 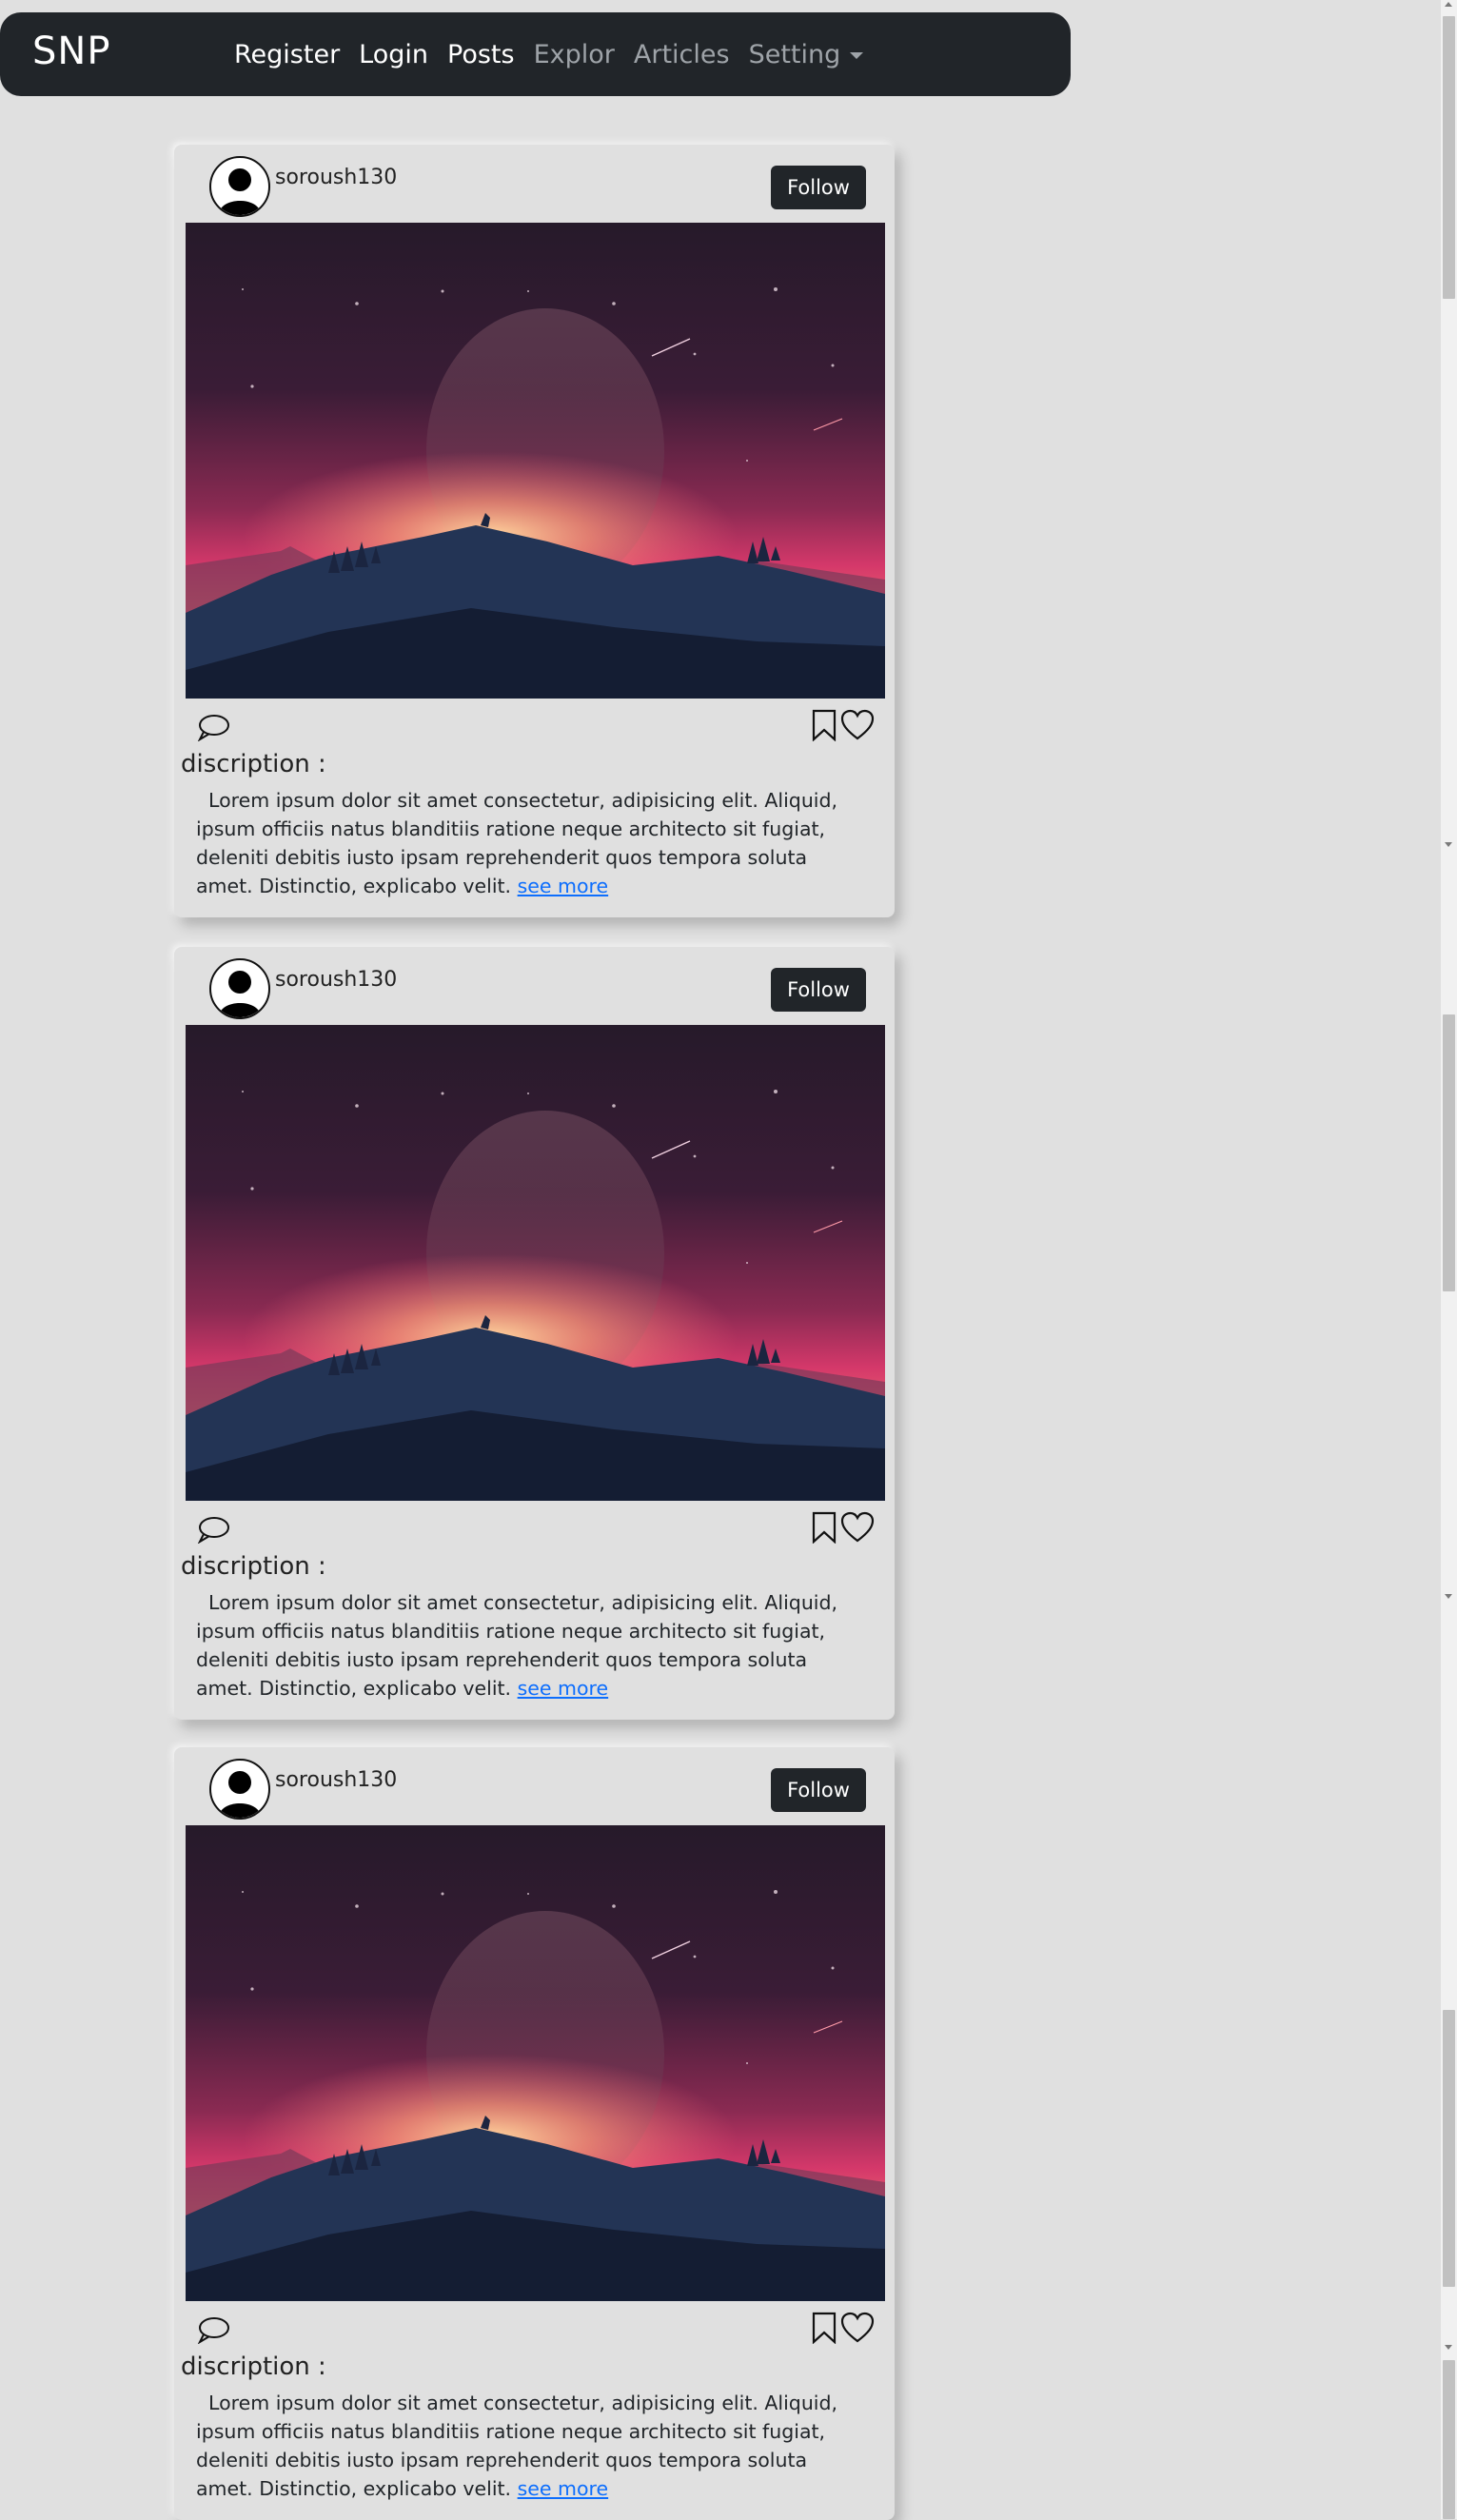 What do you see at coordinates (394, 54) in the screenshot?
I see `nav-link-login: Login` at bounding box center [394, 54].